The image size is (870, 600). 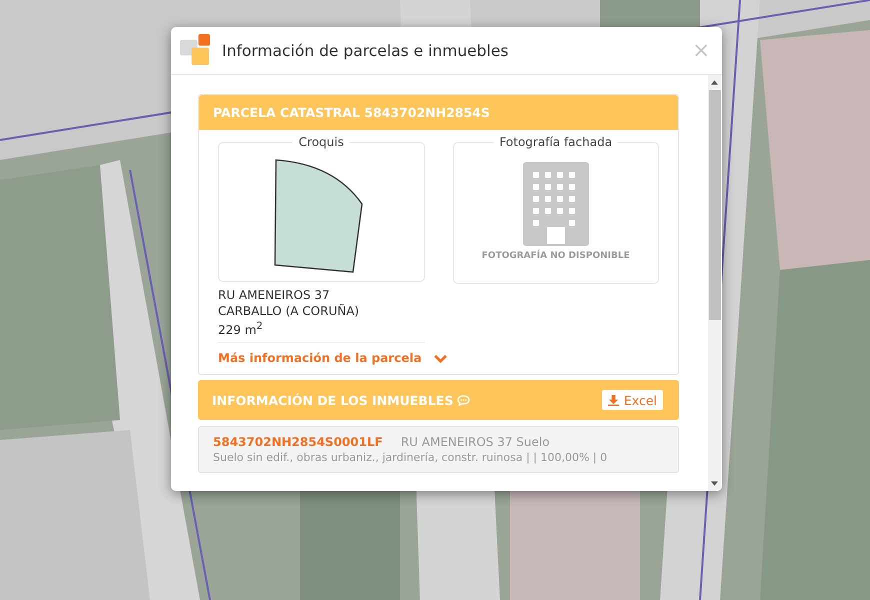 What do you see at coordinates (366, 51) in the screenshot?
I see `window-title: Información de parcelas e inmuebles` at bounding box center [366, 51].